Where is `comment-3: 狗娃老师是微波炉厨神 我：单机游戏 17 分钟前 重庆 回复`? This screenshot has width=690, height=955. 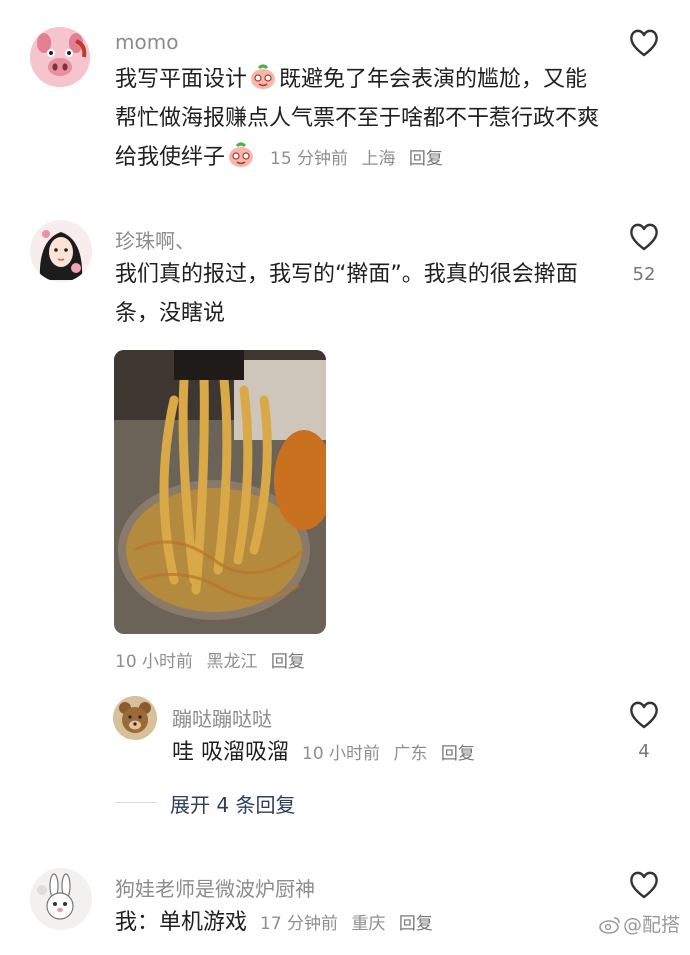 comment-3: 狗娃老师是微波炉厨神 我：单机游戏 17 分钟前 重庆 回复 is located at coordinates (345, 907).